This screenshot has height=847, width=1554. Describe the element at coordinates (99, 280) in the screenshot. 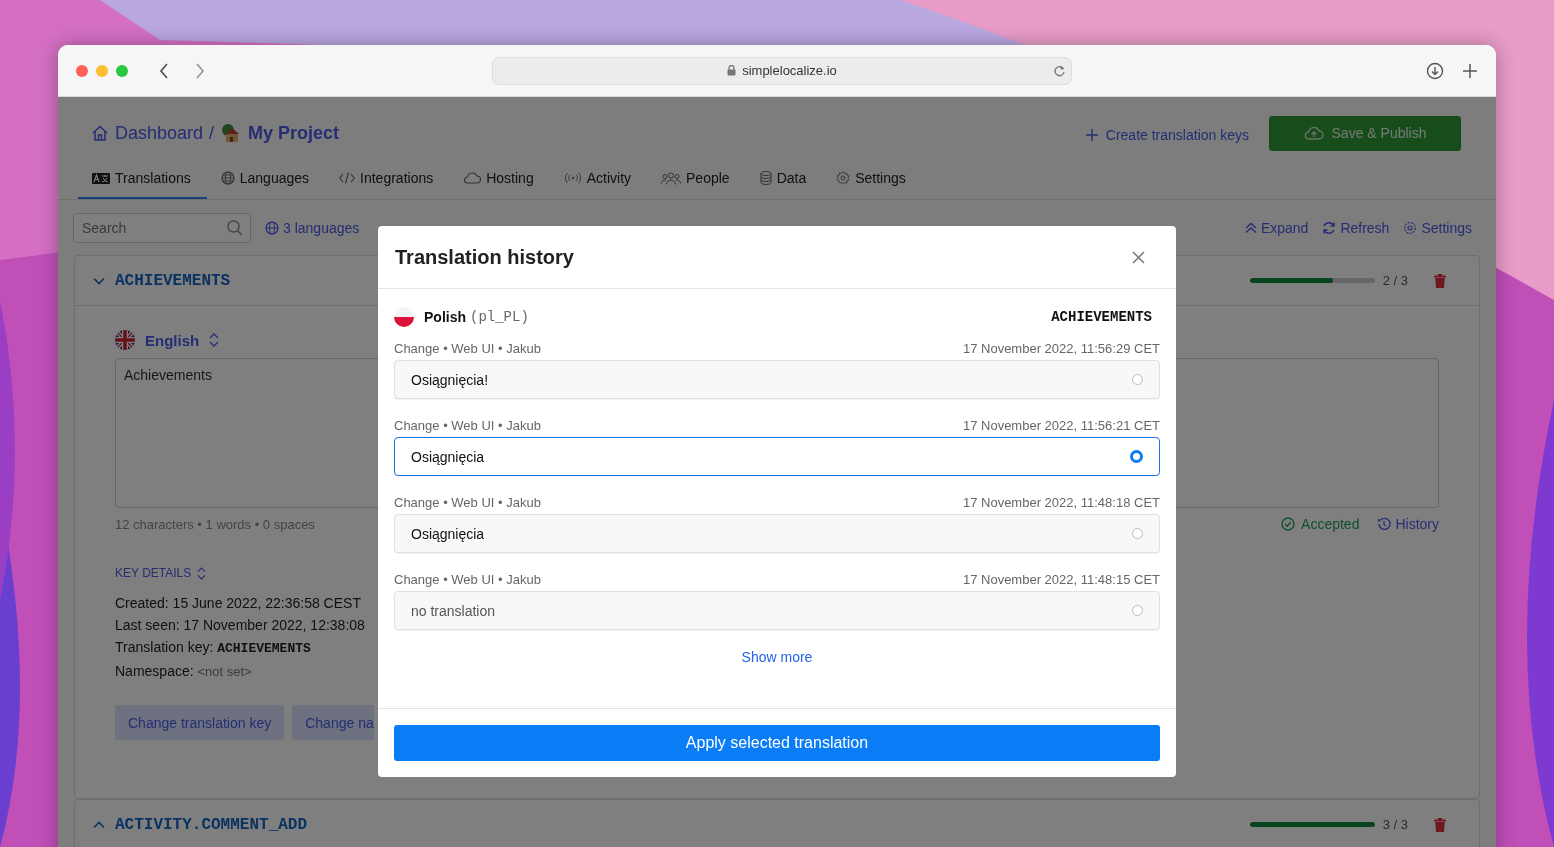

I see `chevron-down-icon` at that location.